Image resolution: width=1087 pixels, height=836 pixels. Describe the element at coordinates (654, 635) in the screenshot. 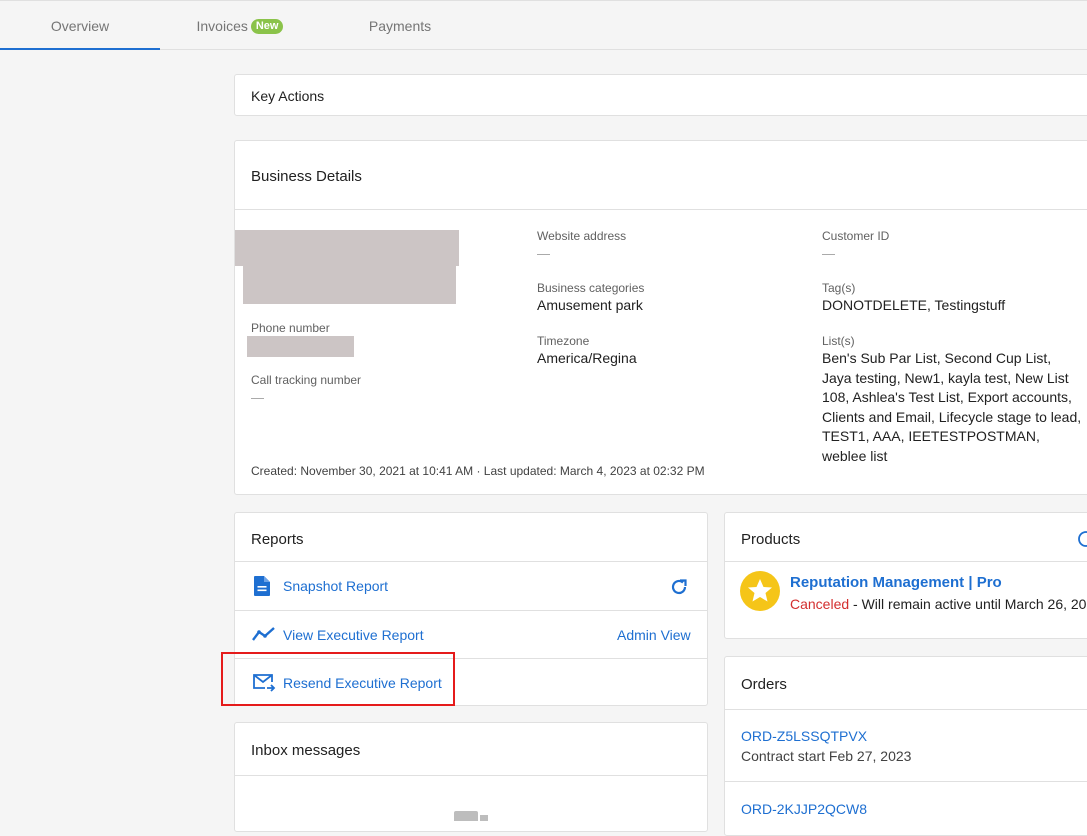

I see `admin-view-link: Admin View` at that location.